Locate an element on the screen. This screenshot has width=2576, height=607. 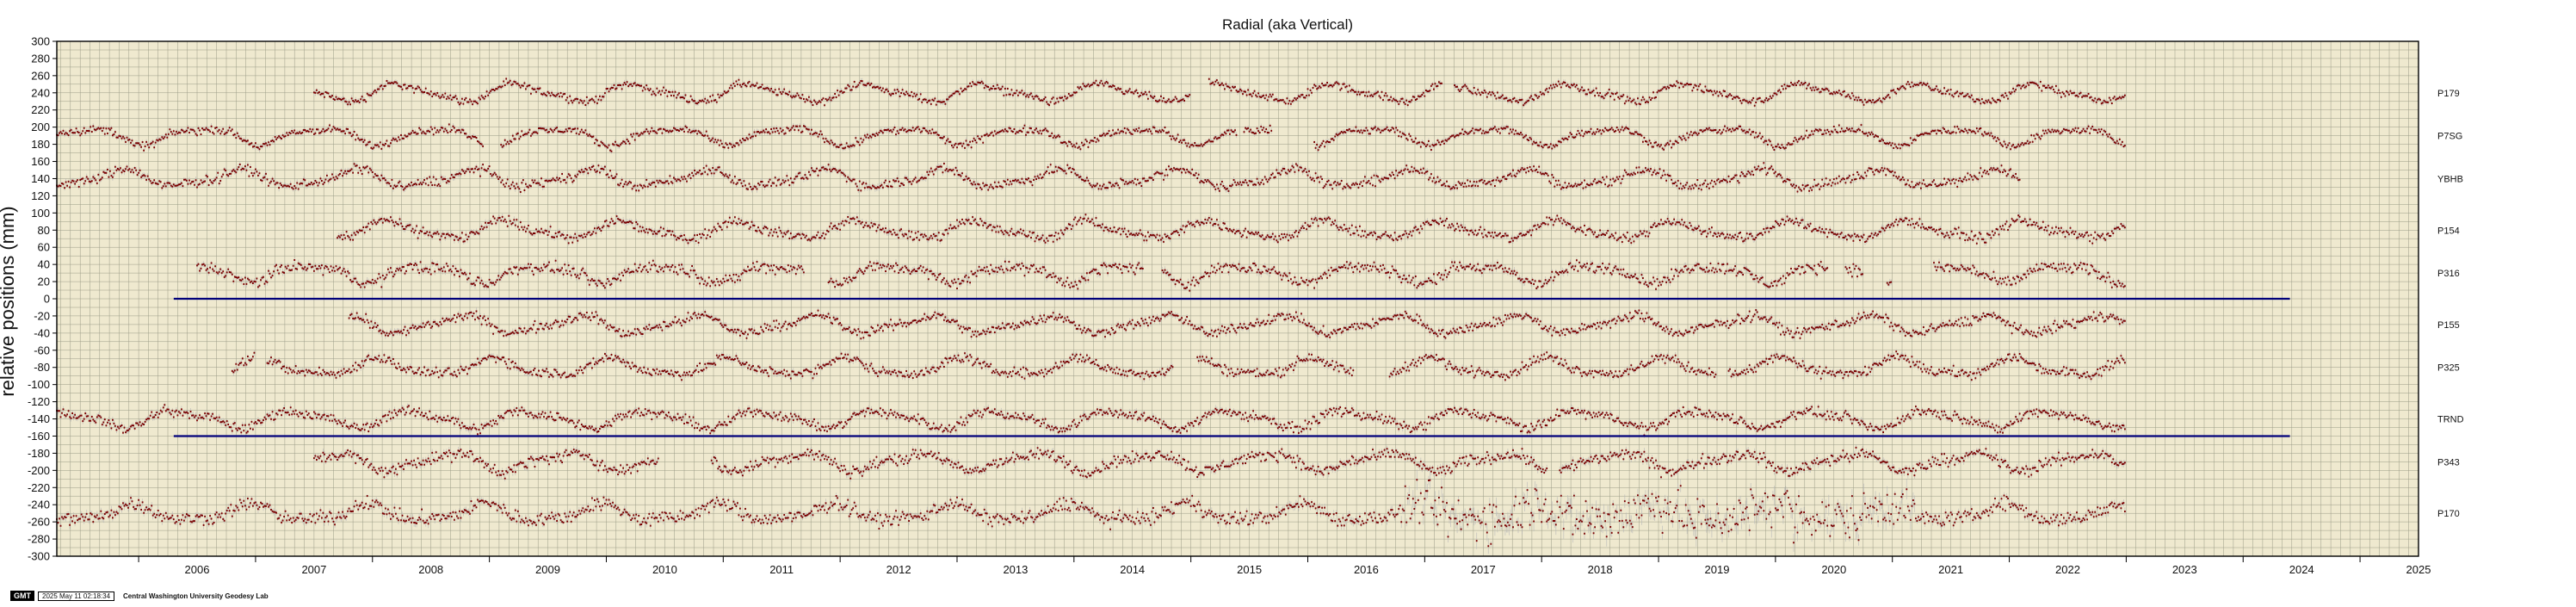
y-tick-label: -240 is located at coordinates (39, 505).